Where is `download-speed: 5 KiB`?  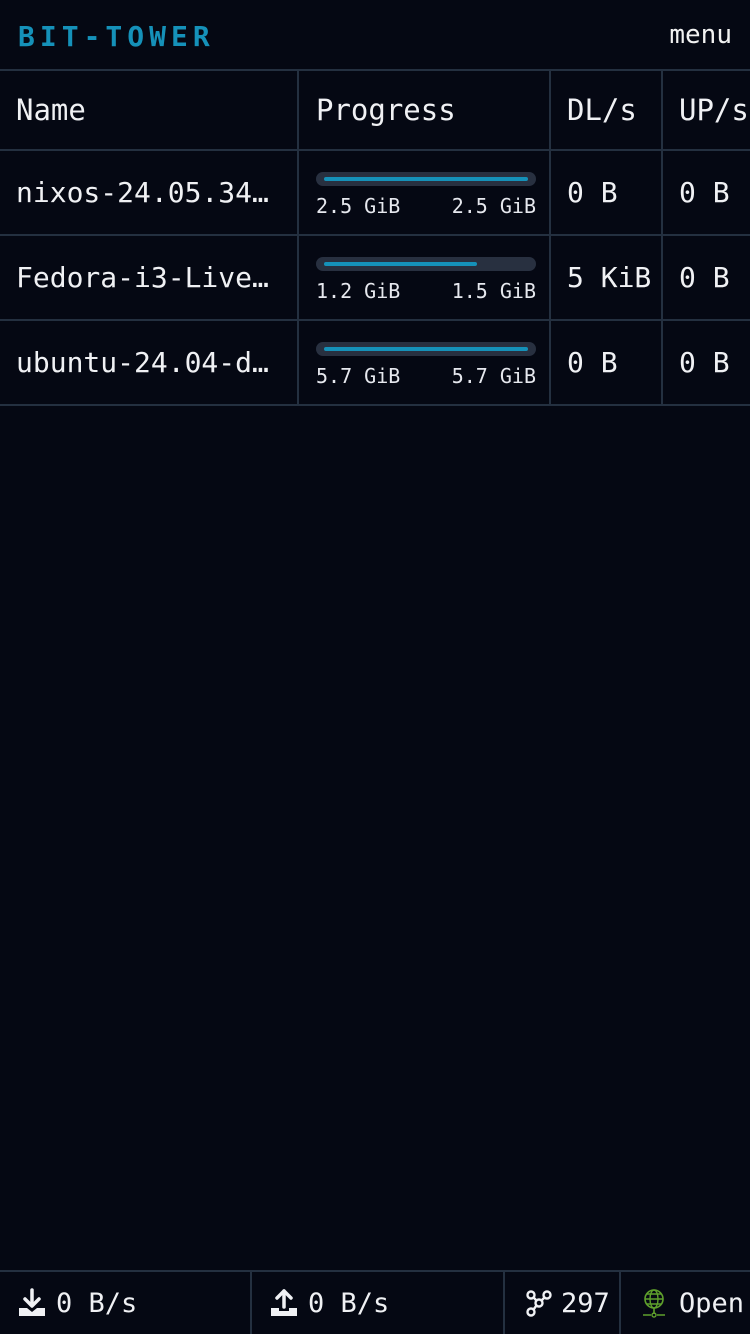 download-speed: 5 KiB is located at coordinates (607, 277).